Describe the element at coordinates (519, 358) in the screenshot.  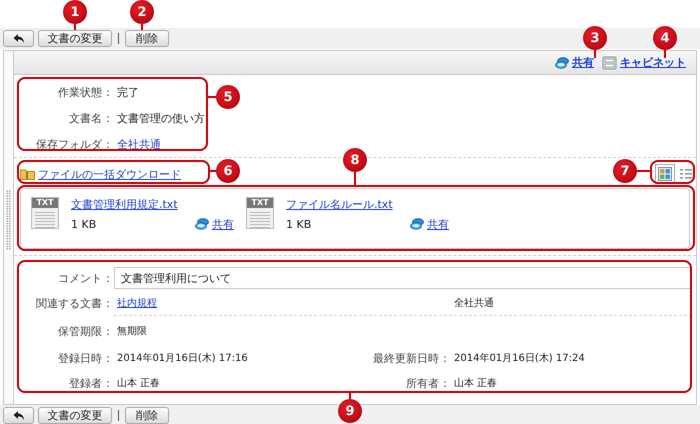
I see `field-value: 2014年01月16日(木) 17:24` at that location.